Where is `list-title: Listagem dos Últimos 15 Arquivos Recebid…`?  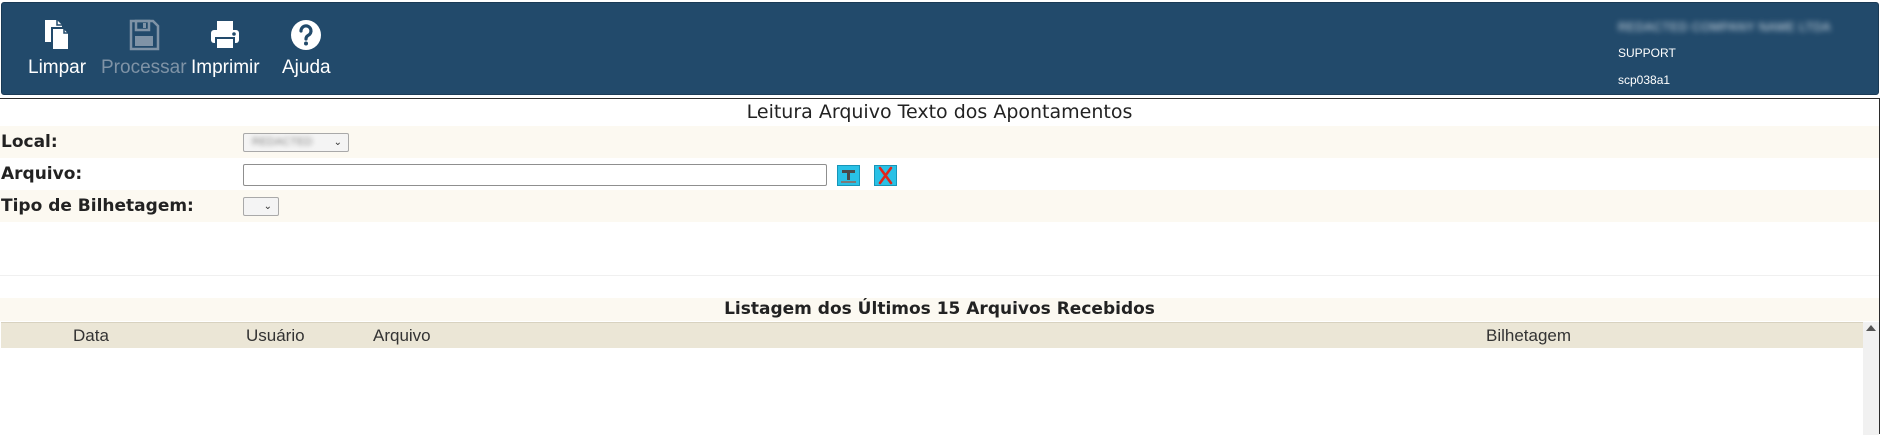 list-title: Listagem dos Últimos 15 Arquivos Recebid… is located at coordinates (939, 309).